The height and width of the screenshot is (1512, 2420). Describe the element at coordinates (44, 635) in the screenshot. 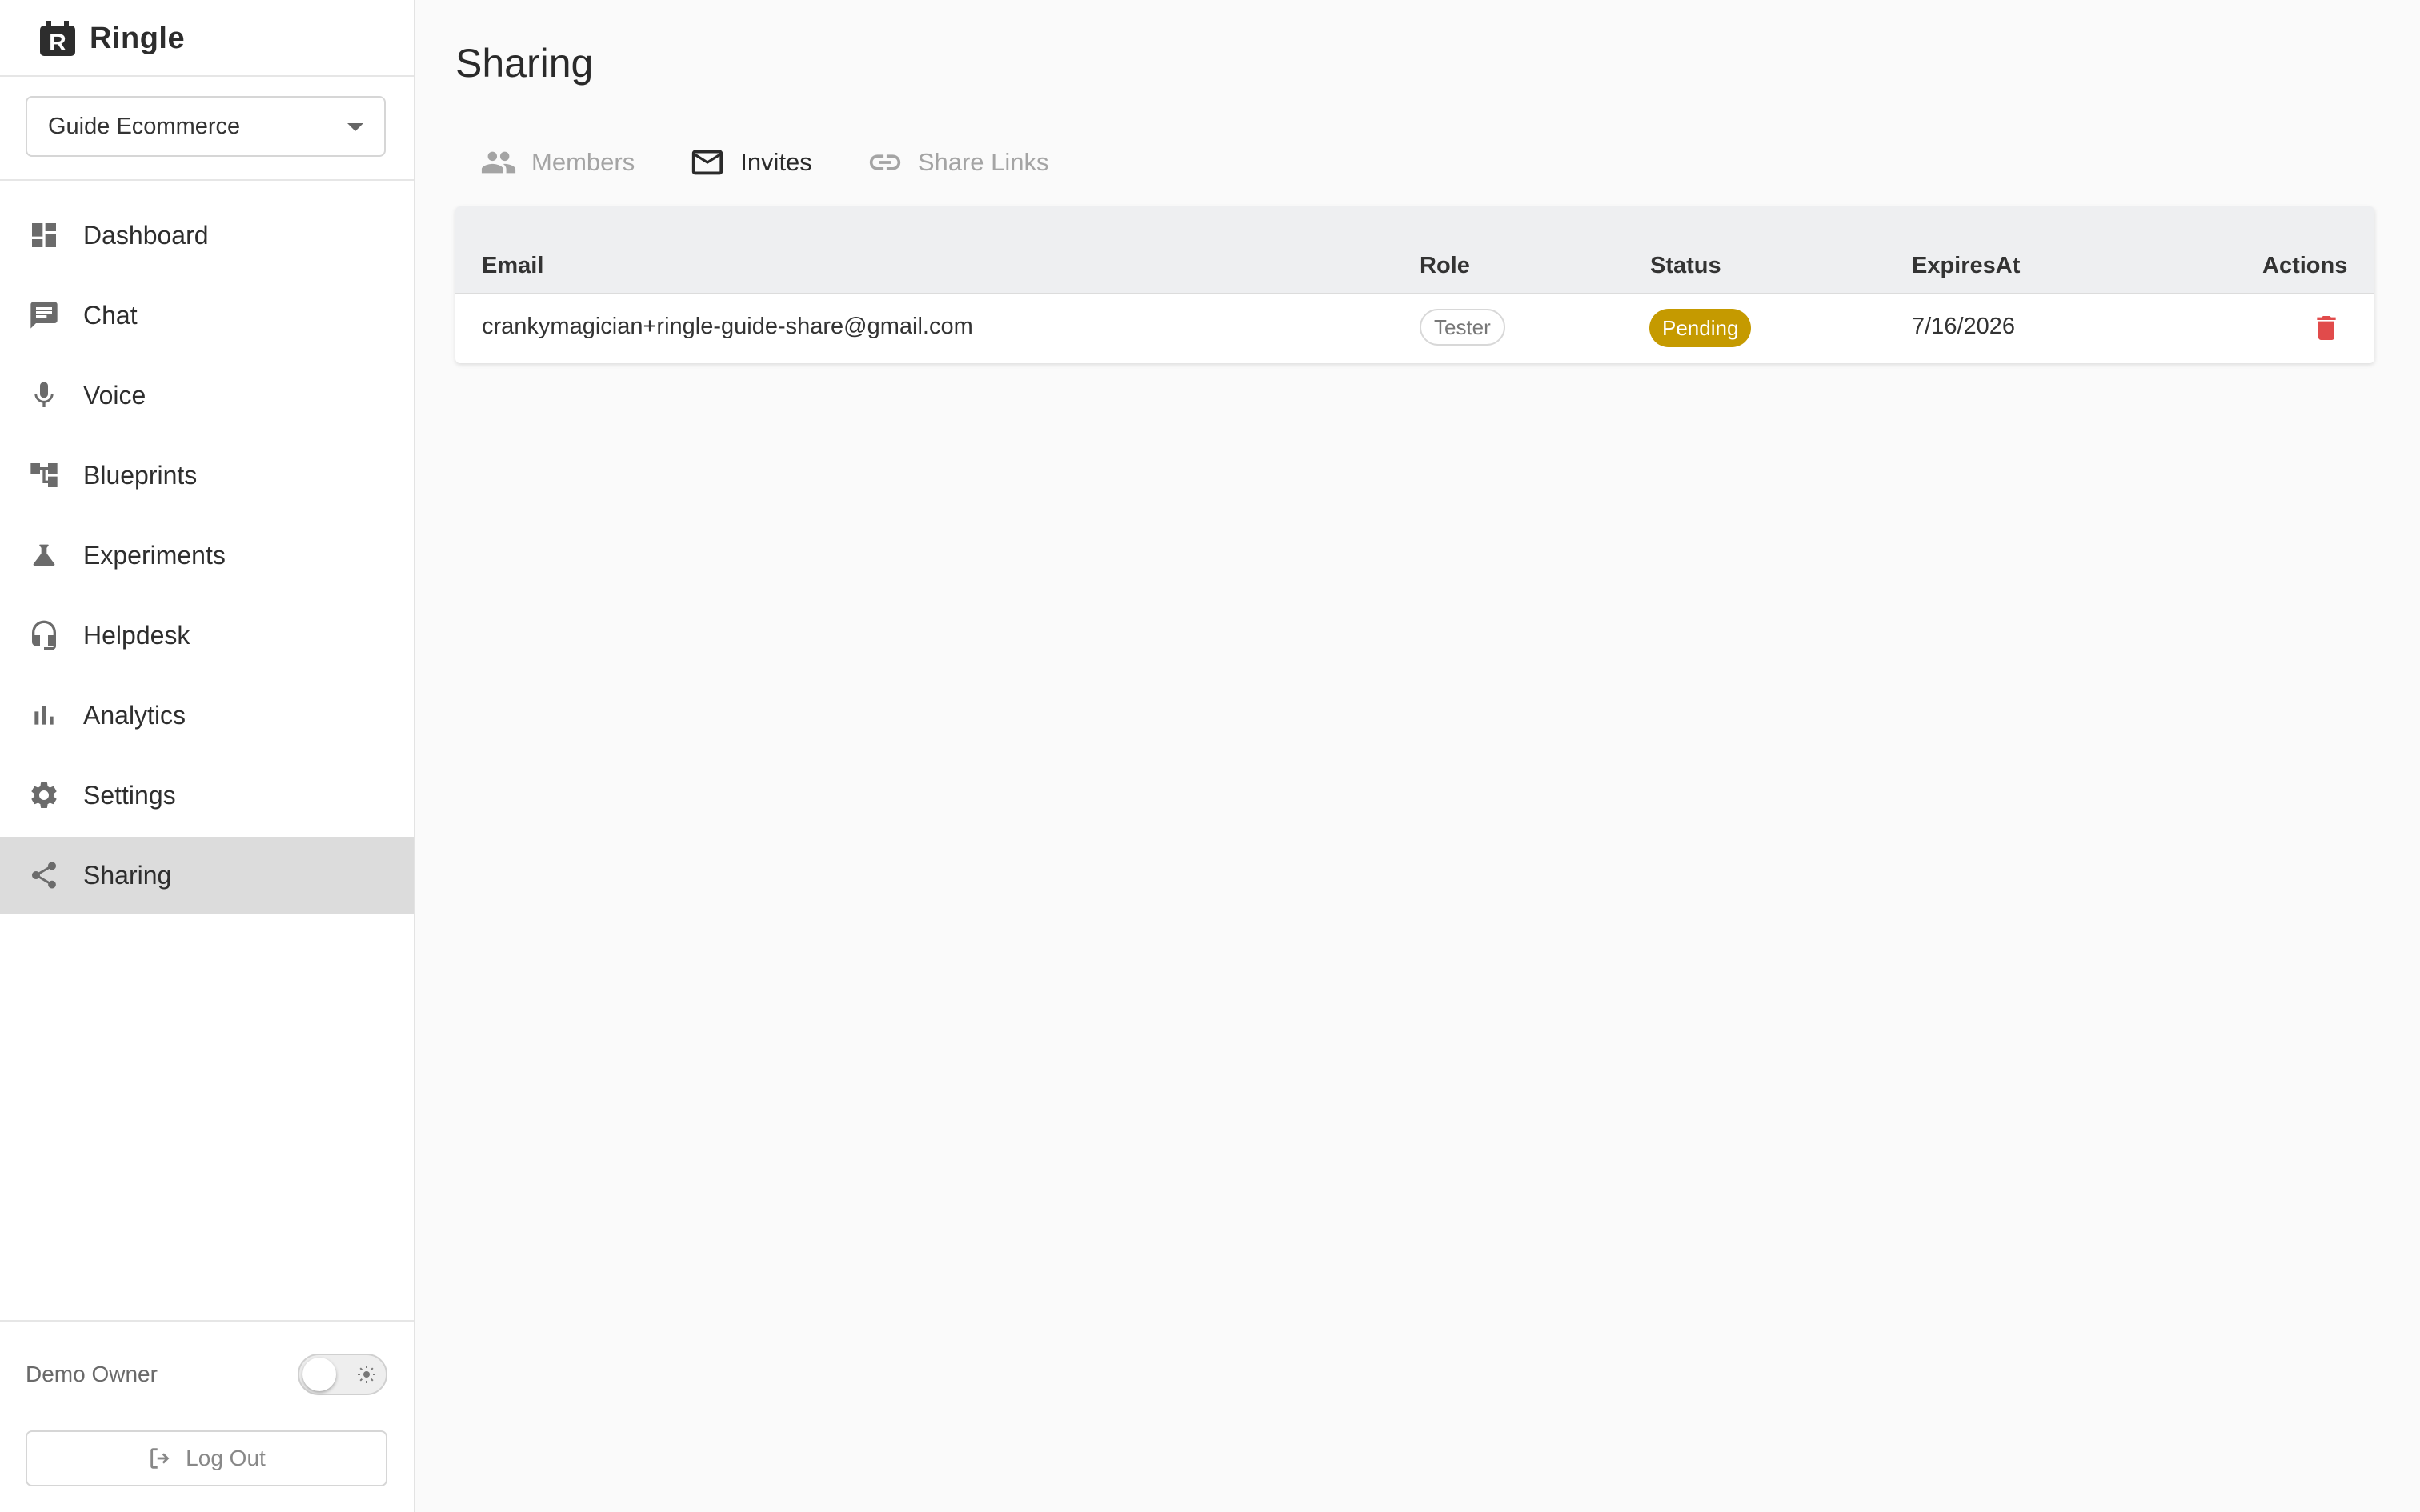

I see `headset-icon` at that location.